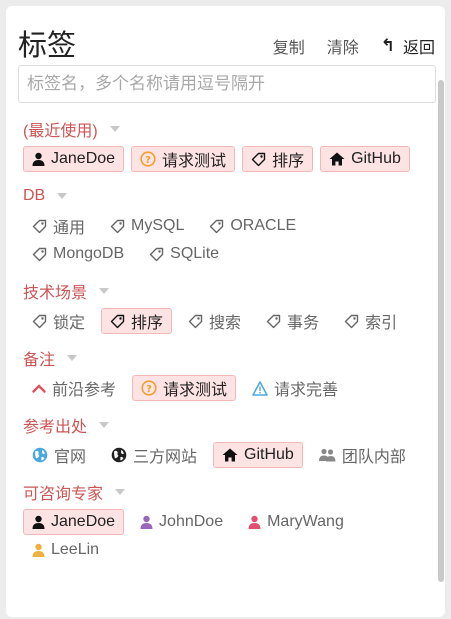 Image resolution: width=451 pixels, height=619 pixels. What do you see at coordinates (225, 537) in the screenshot?
I see `tag-list: JaneDoe JohnDoe MaryWang LeeLin` at bounding box center [225, 537].